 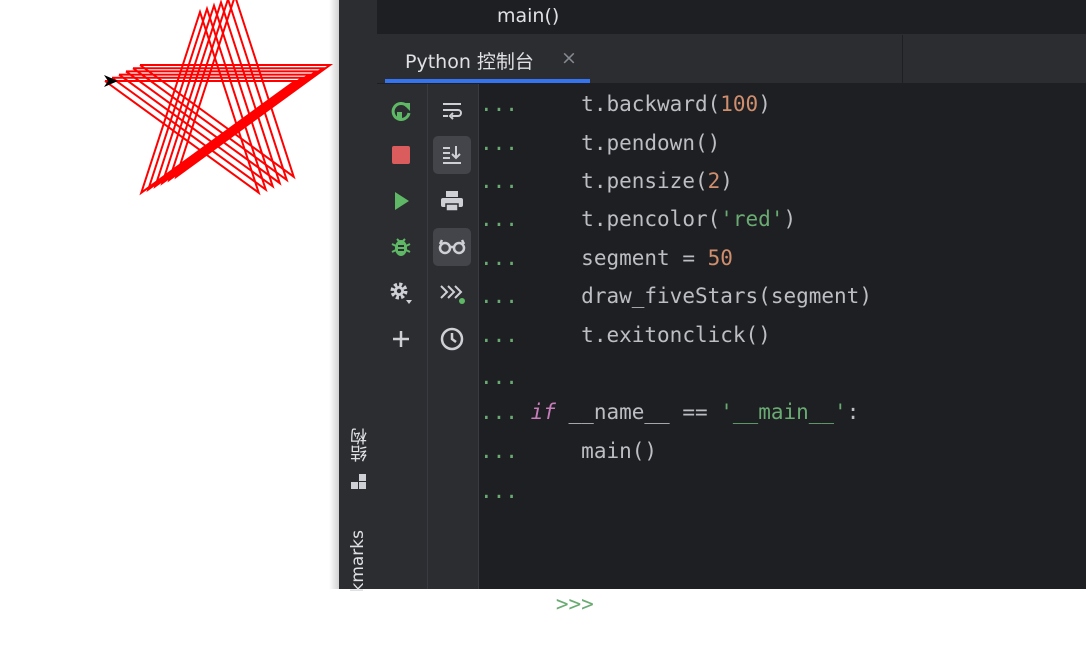 I want to click on code-keyword: if, so click(x=543, y=412).